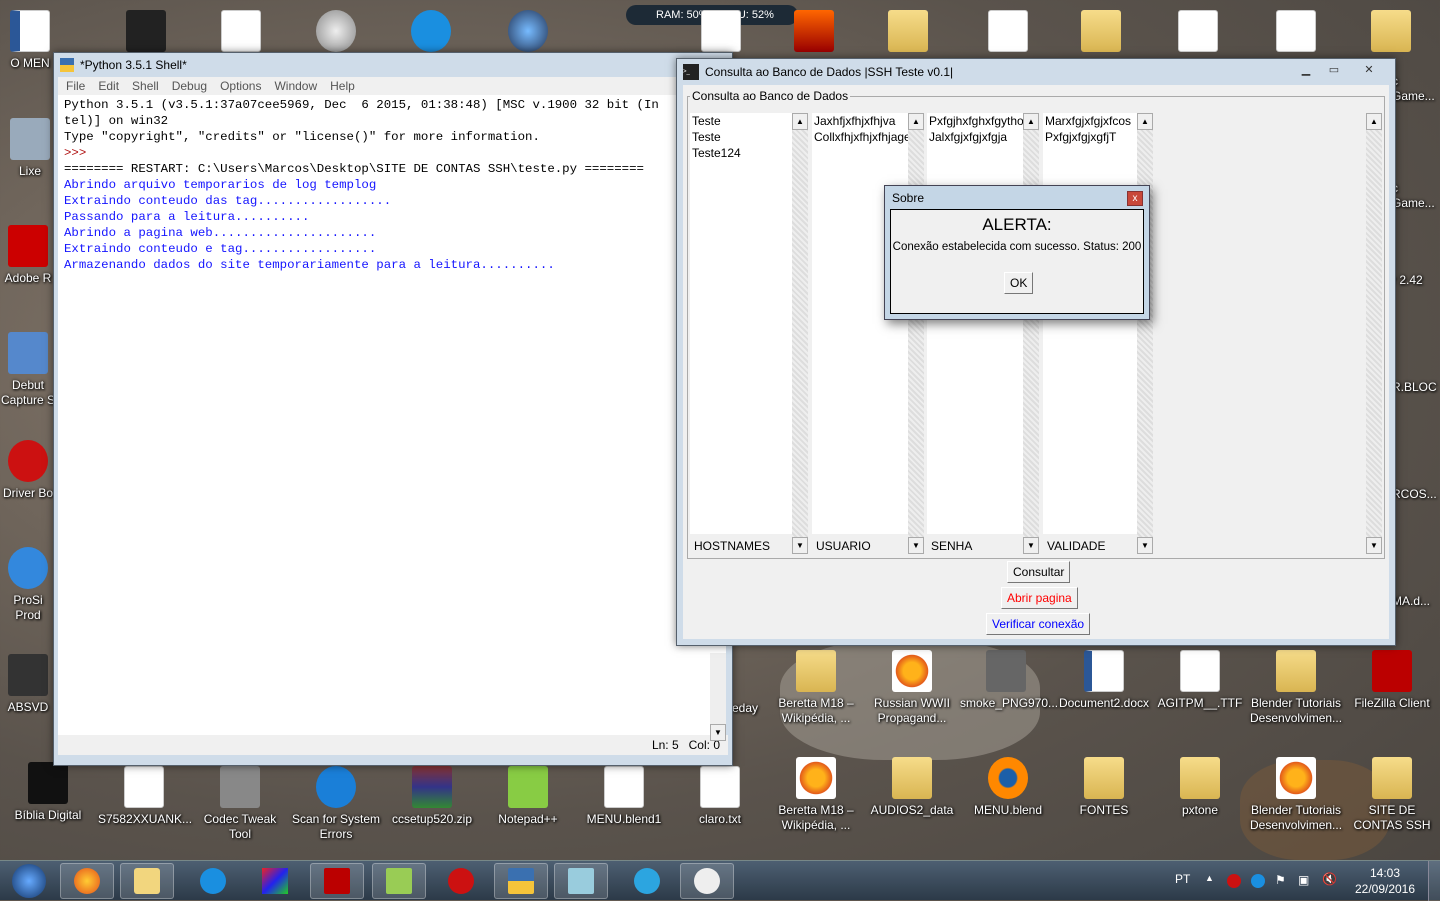  Describe the element at coordinates (1135, 198) in the screenshot. I see `close-button: x` at that location.